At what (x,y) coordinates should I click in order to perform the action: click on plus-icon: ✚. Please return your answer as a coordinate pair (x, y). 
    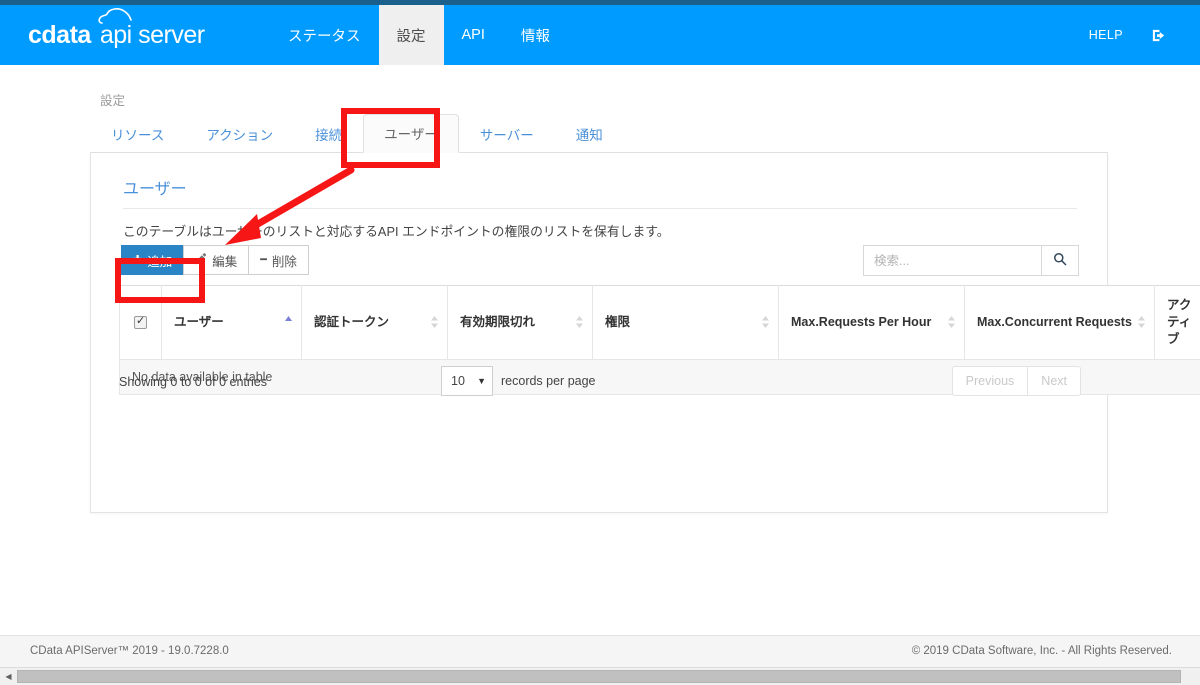
    Looking at the image, I should click on (138, 259).